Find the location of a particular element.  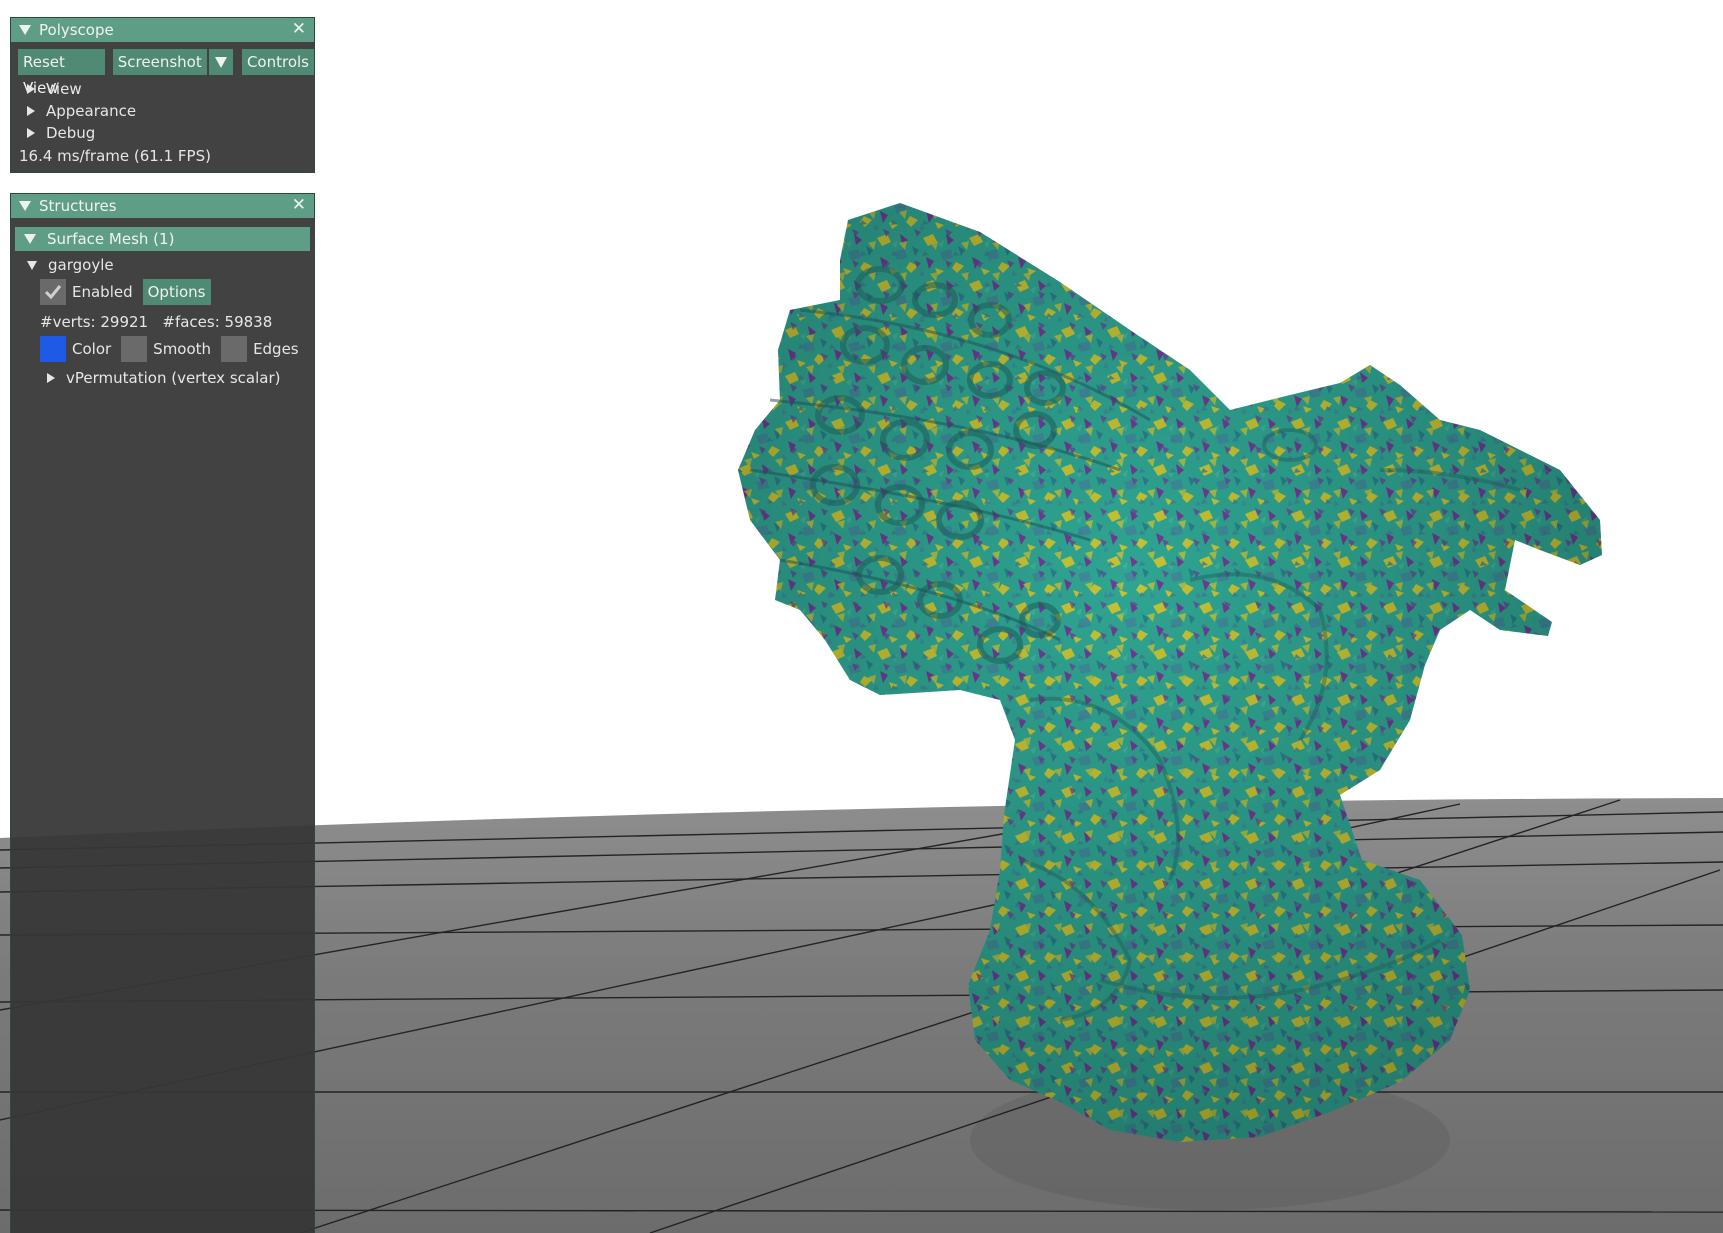

edges-label: Edges is located at coordinates (276, 349).